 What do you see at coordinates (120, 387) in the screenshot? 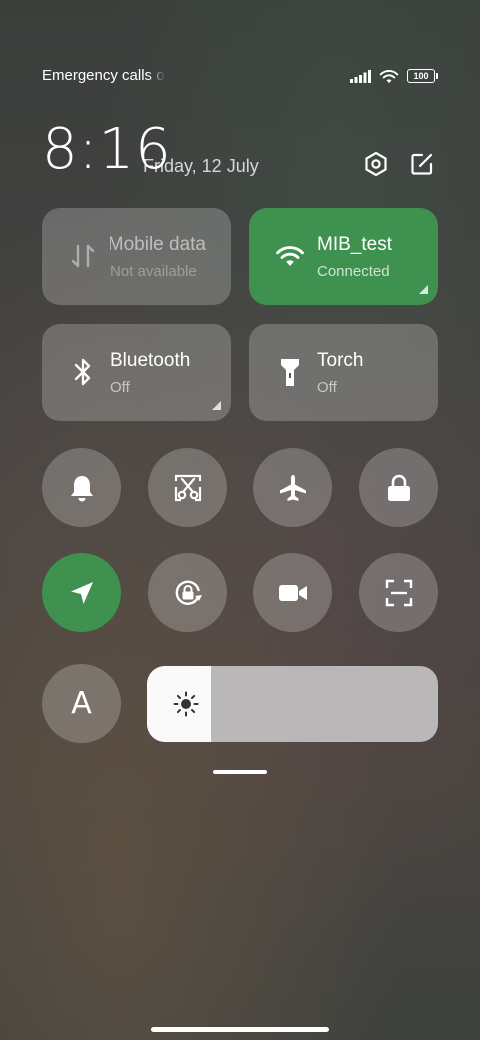
I see `tile-bluetooth-status: Off` at bounding box center [120, 387].